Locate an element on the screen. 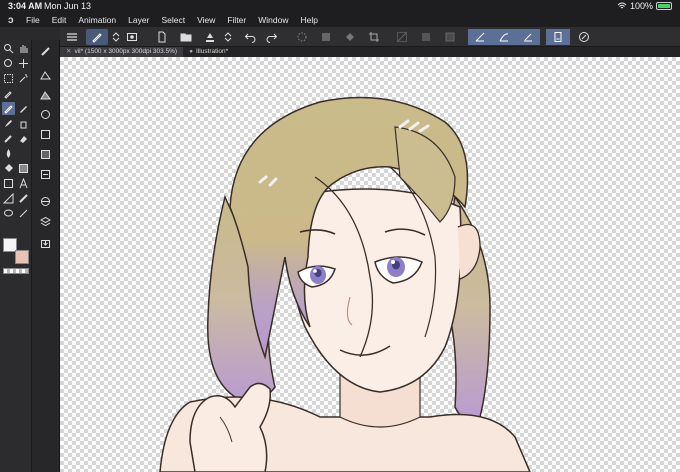 The height and width of the screenshot is (472, 680). tab-illustration-label: Illustration* is located at coordinates (212, 51).